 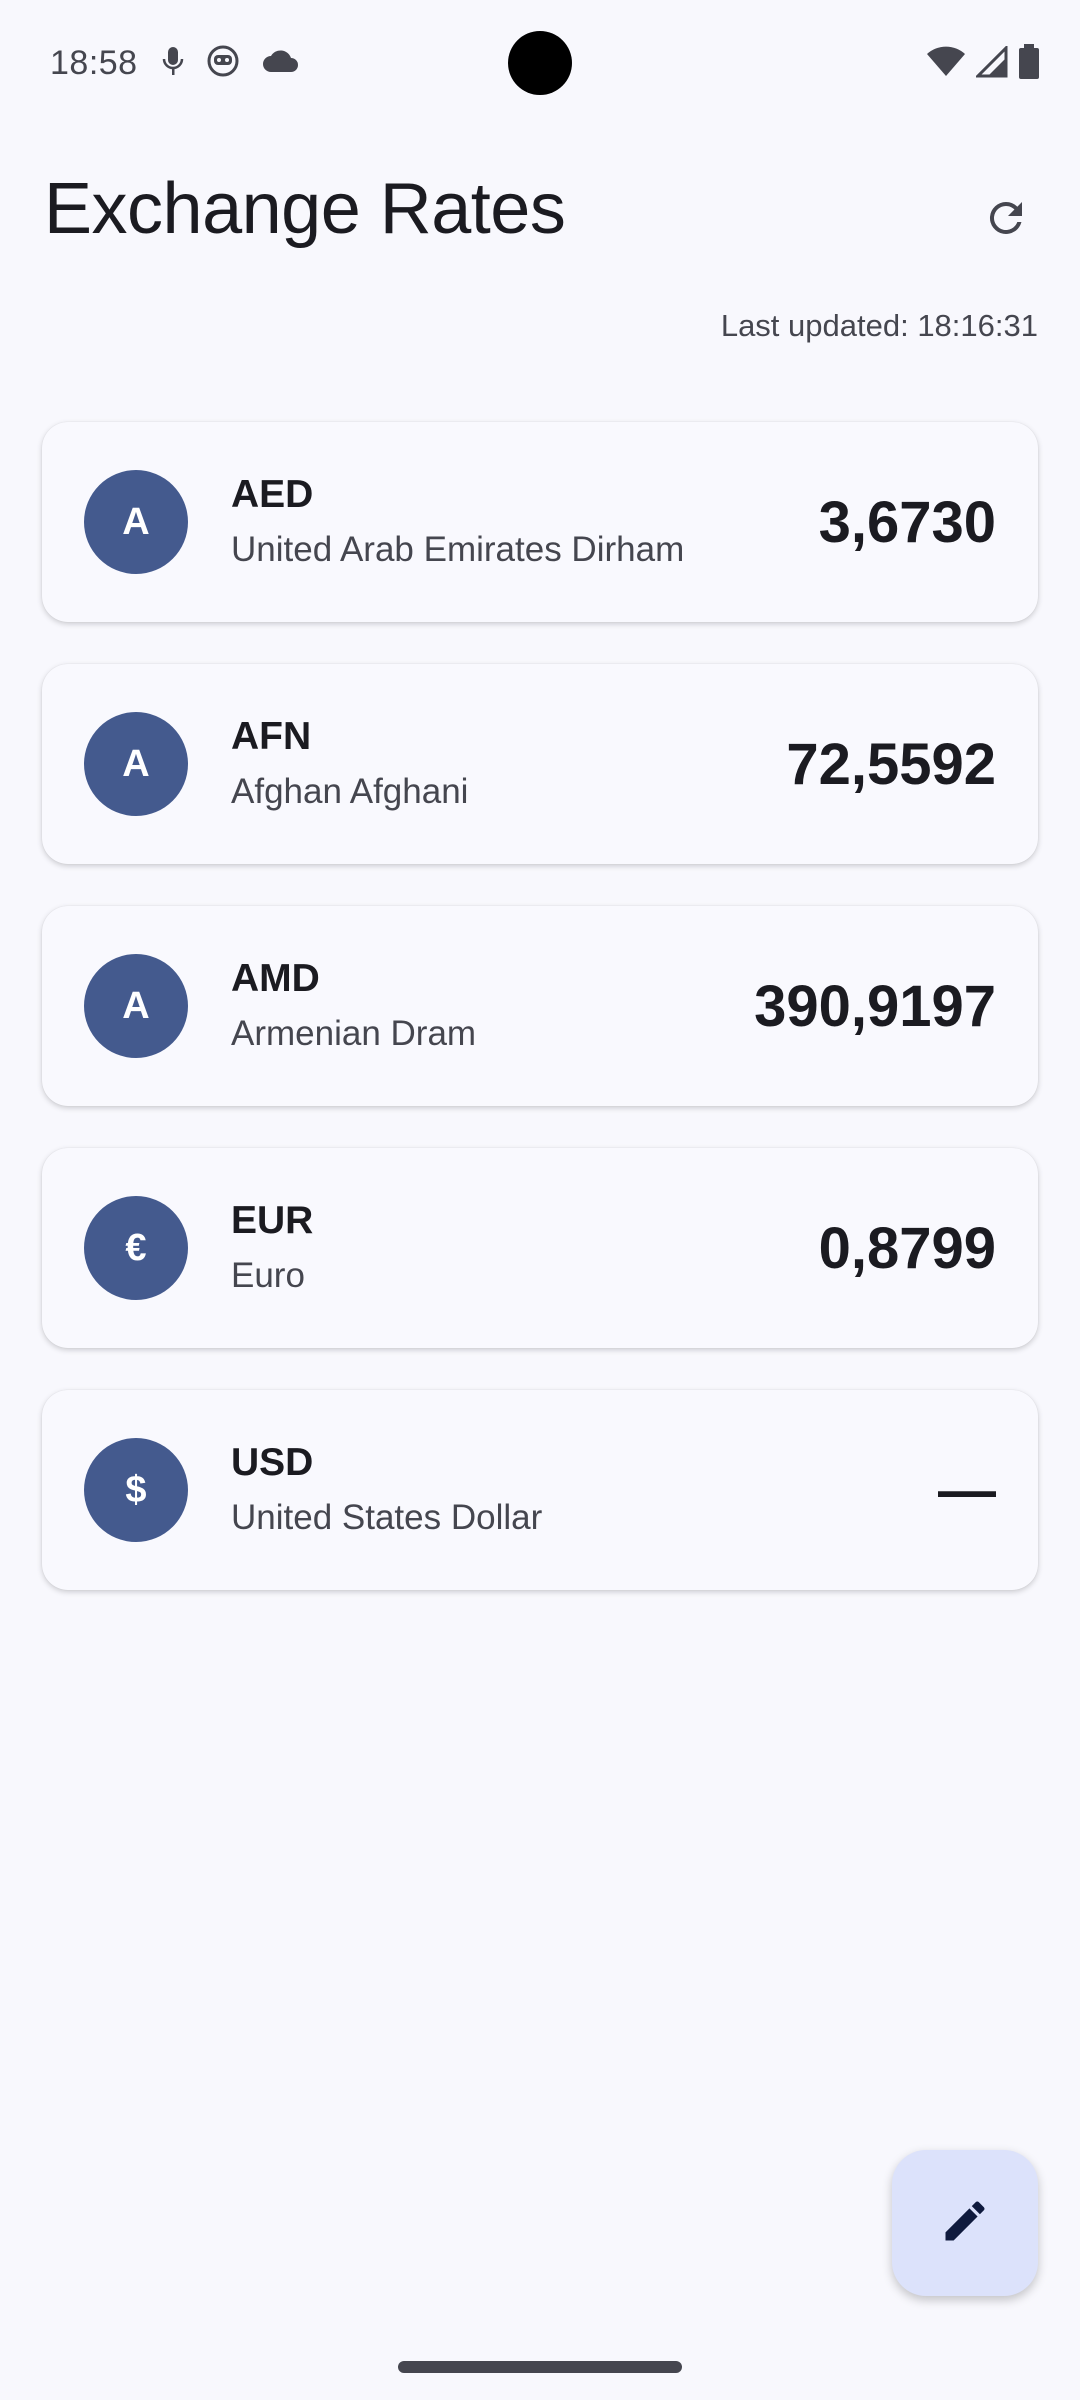 What do you see at coordinates (272, 1462) in the screenshot?
I see `currency-code: USD` at bounding box center [272, 1462].